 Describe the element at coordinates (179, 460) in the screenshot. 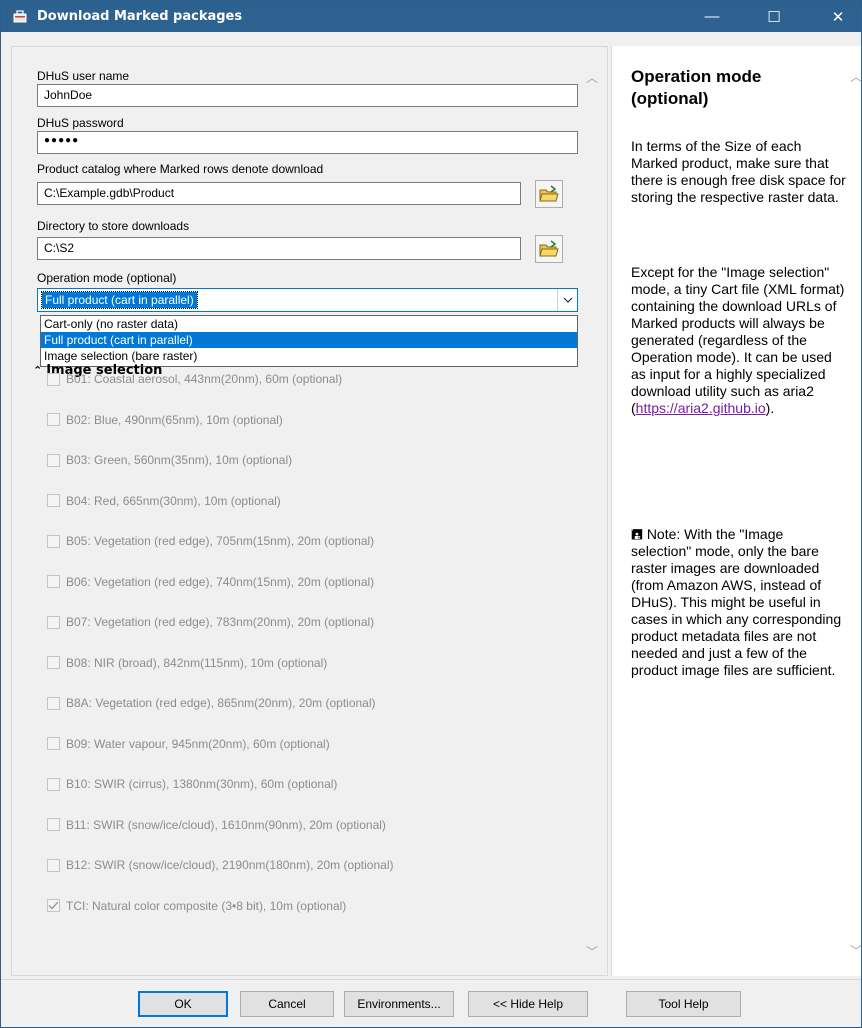

I see `band-label: B03: Green, 560nm(35nm), 10m (optional)` at that location.